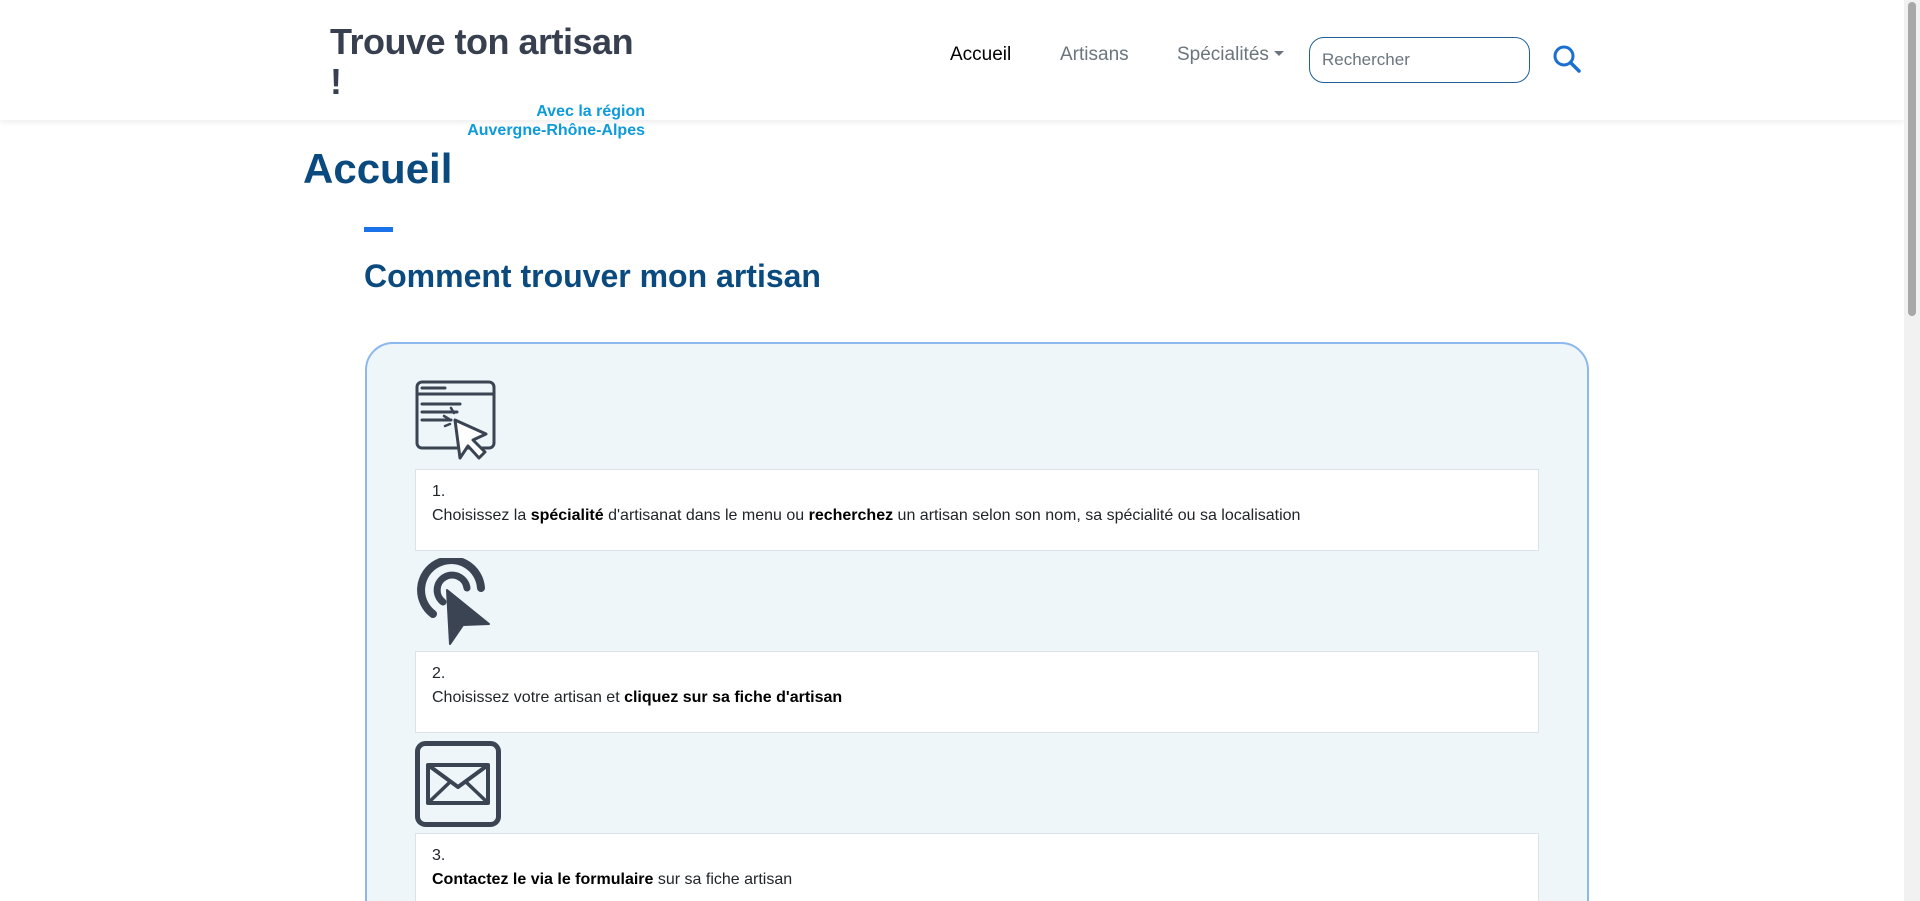  What do you see at coordinates (556, 130) in the screenshot?
I see `brand-subtitle-line2: Auvergne-Rhône-Alpes` at bounding box center [556, 130].